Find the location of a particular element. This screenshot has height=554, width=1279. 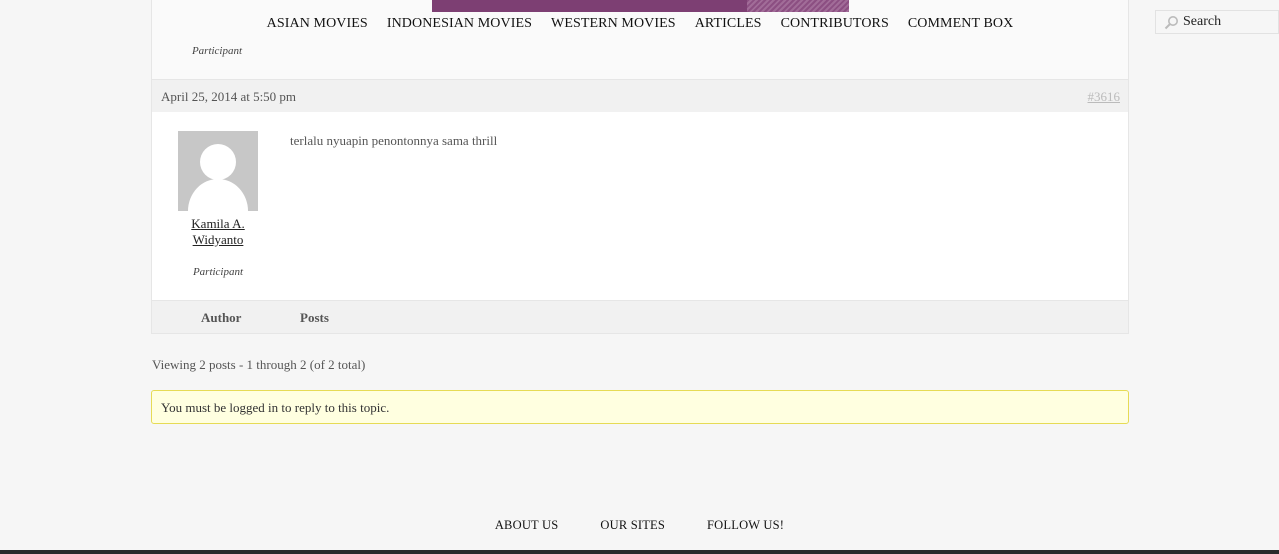

author-role: Participant is located at coordinates (218, 272).